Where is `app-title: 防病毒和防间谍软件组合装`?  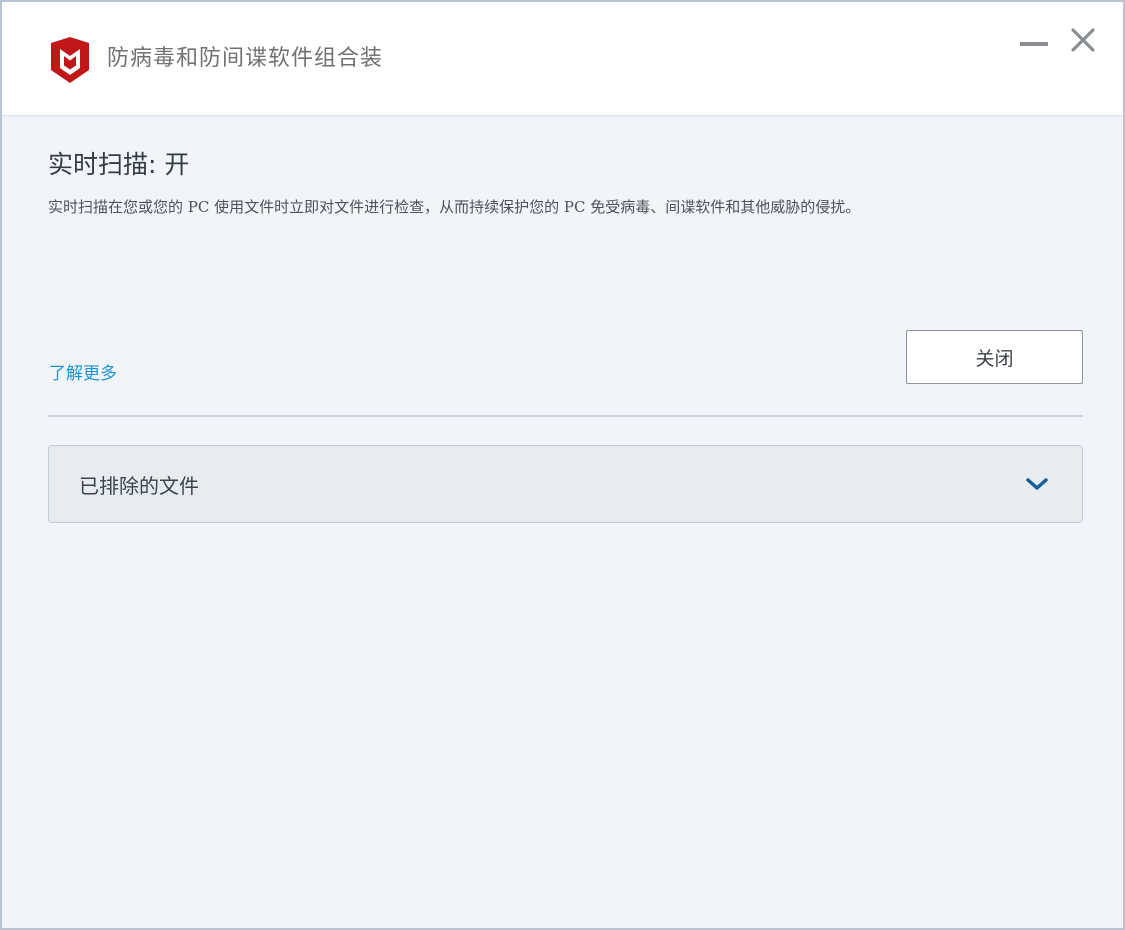
app-title: 防病毒和防间谍软件组合装 is located at coordinates (245, 58).